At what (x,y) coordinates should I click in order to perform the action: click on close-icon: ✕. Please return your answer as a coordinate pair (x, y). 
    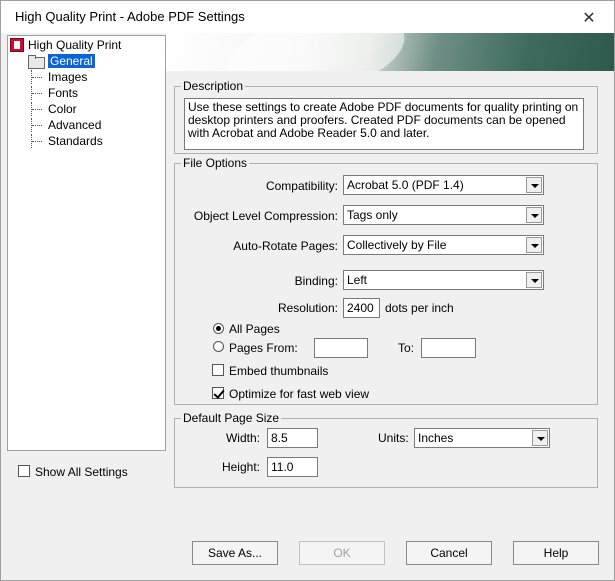
    Looking at the image, I should click on (589, 18).